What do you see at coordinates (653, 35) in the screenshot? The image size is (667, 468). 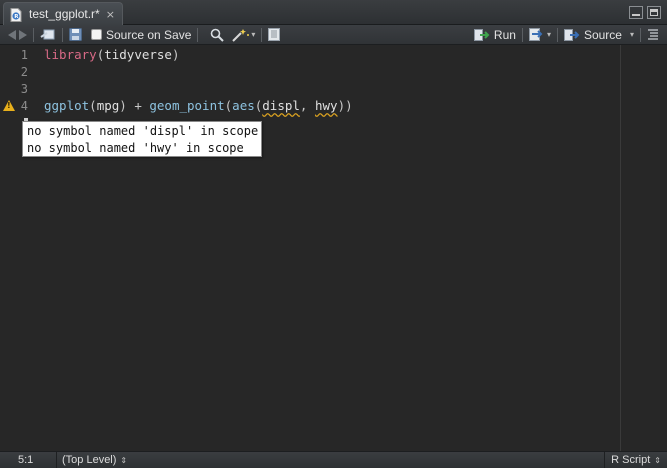 I see `document-outline-icon` at bounding box center [653, 35].